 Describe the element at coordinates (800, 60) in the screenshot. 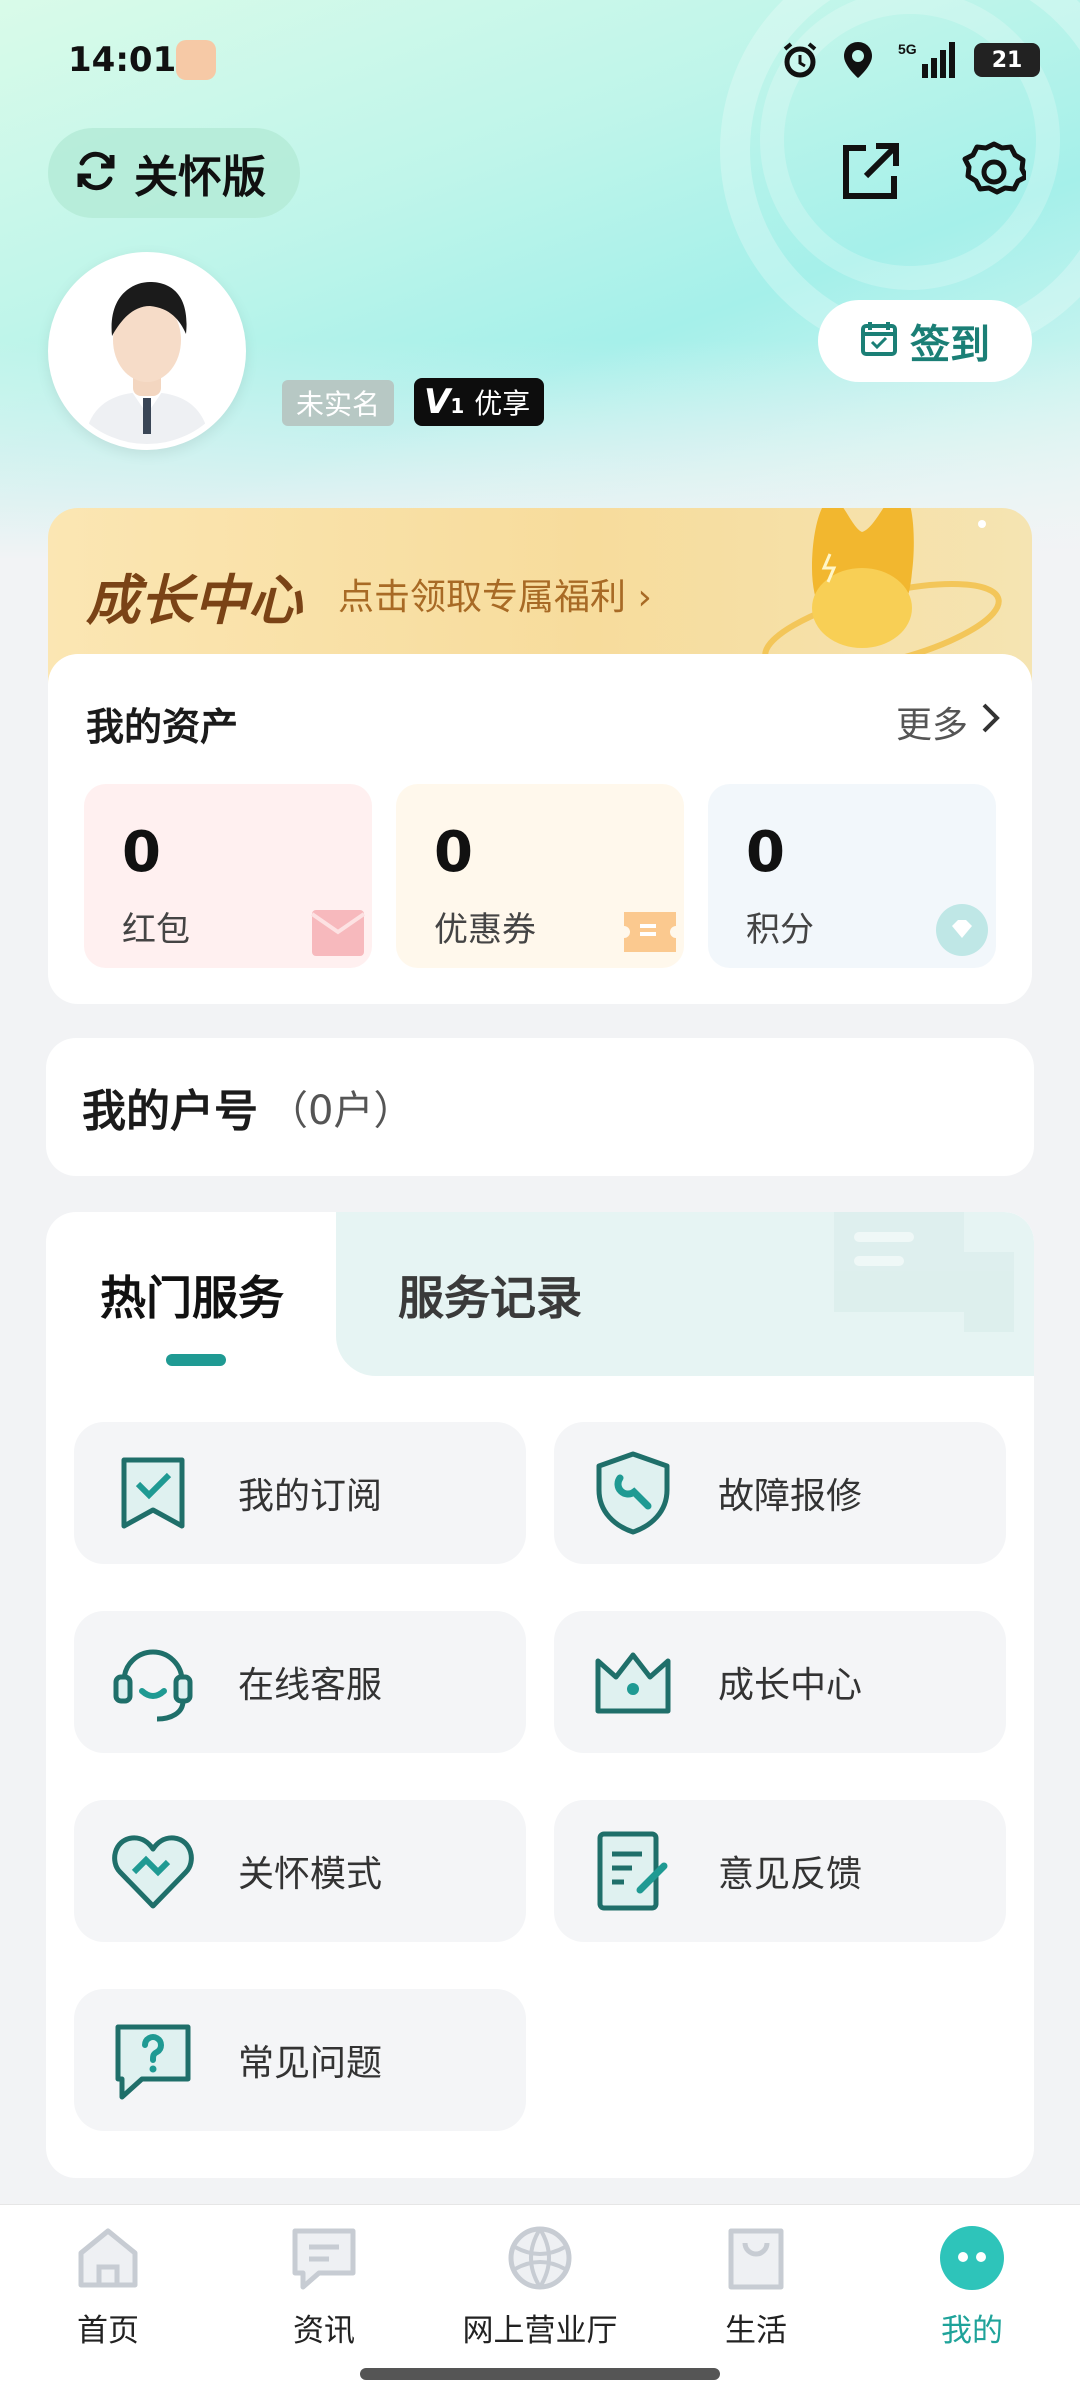

I see `alarm-icon` at that location.